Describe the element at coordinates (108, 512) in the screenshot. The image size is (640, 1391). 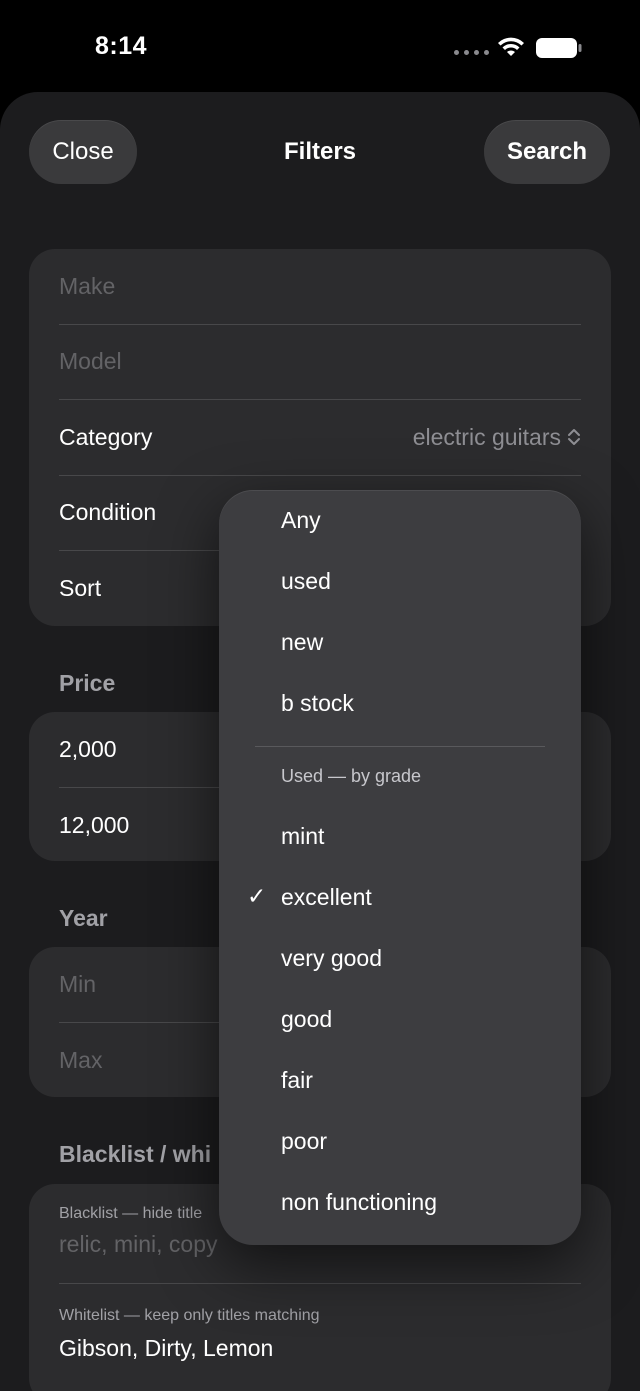
I see `condition-label: Condition` at that location.